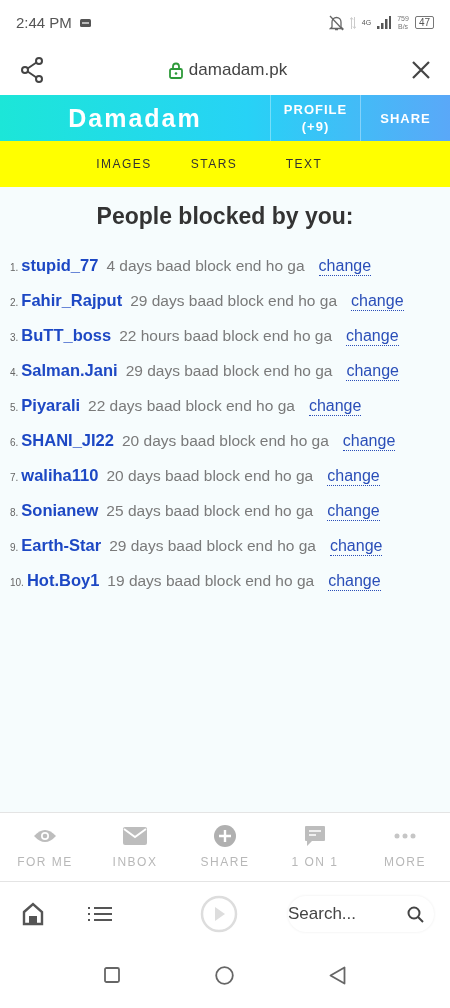 The image size is (450, 1008). What do you see at coordinates (135, 836) in the screenshot?
I see `envelope-icon` at bounding box center [135, 836].